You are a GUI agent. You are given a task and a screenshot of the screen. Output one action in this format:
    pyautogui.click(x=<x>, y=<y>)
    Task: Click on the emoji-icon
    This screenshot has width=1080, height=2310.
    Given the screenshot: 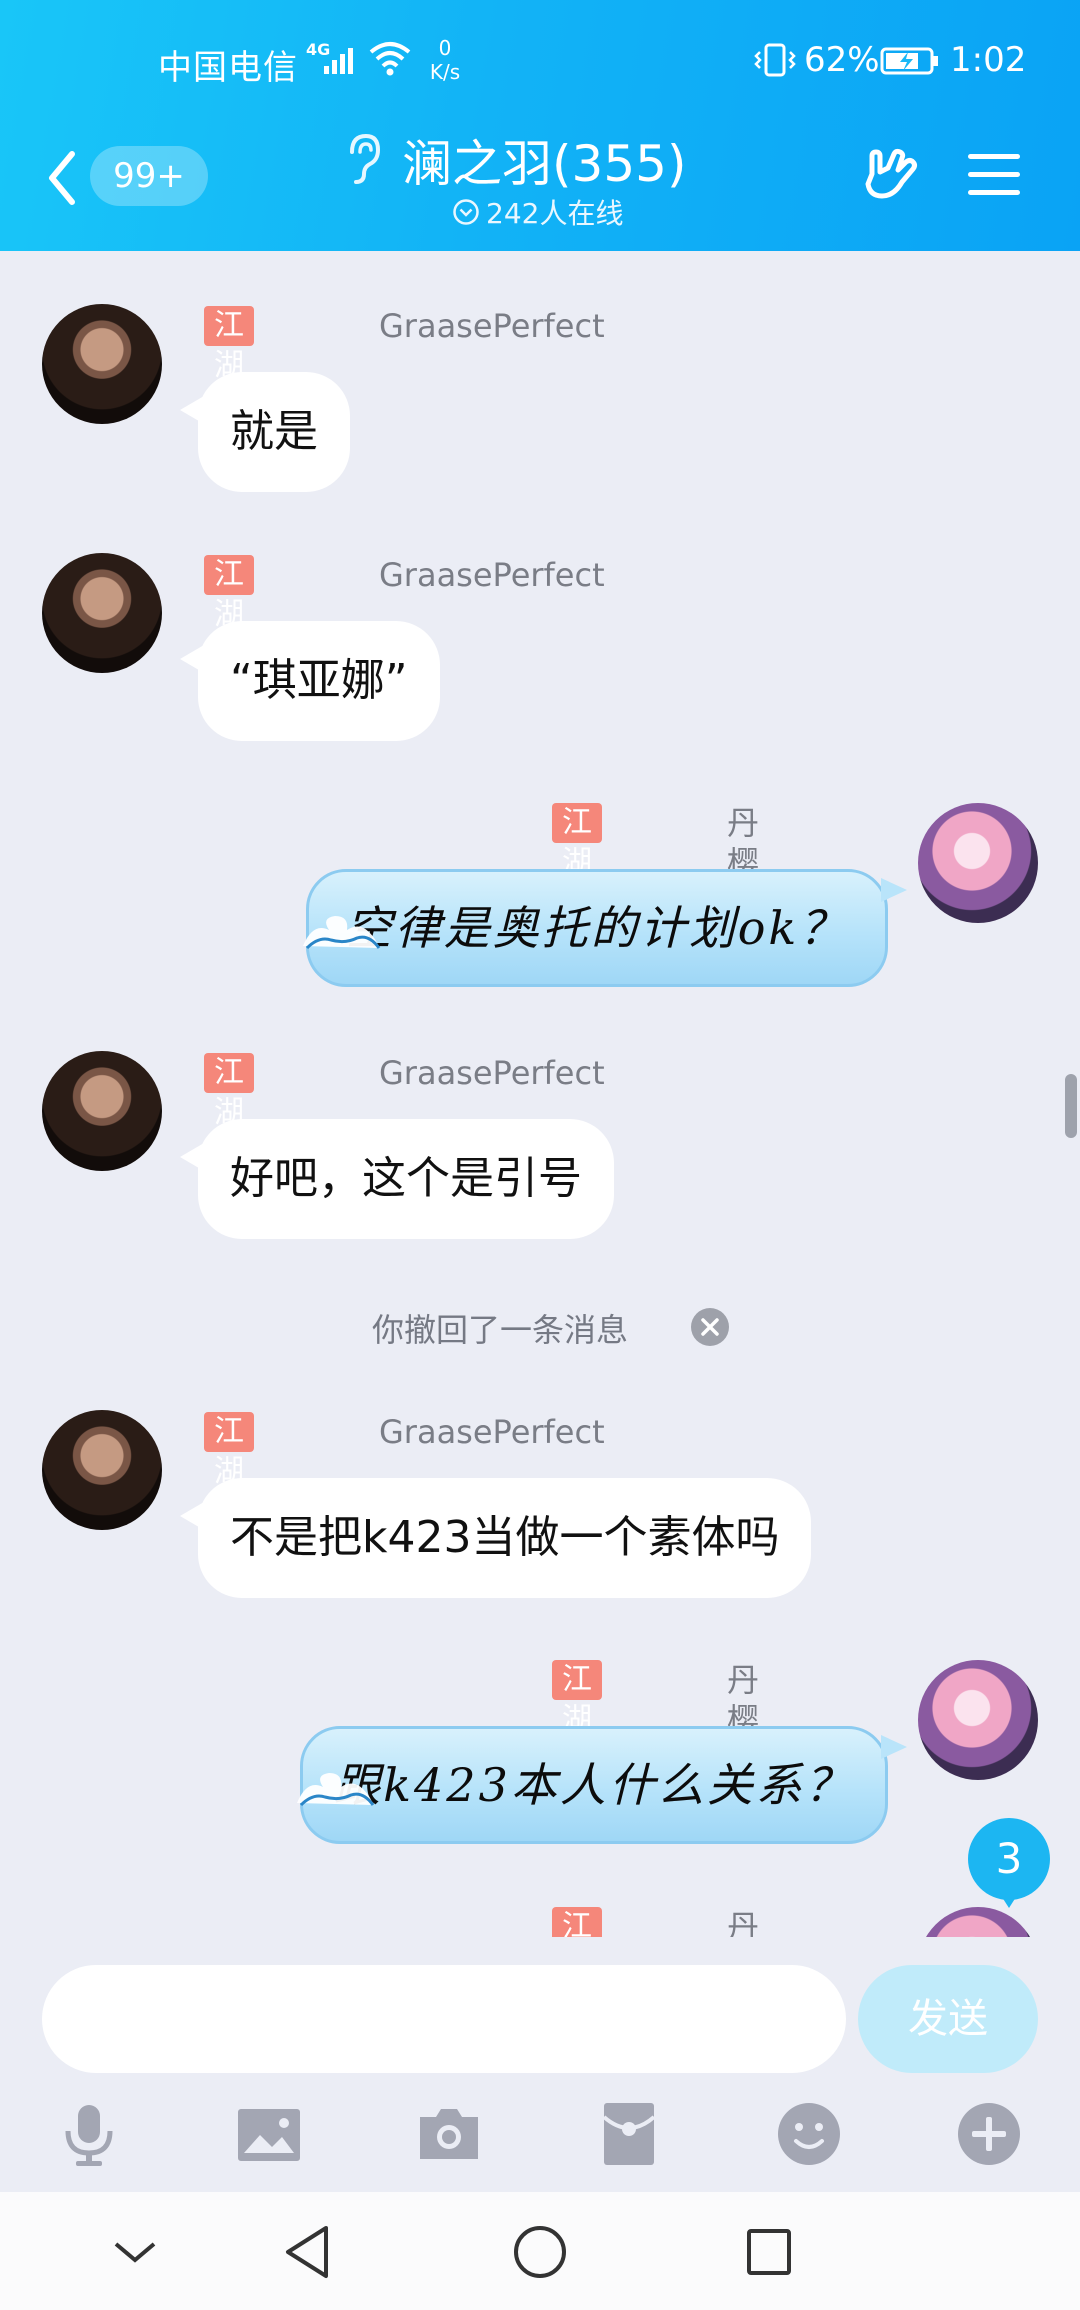 What is the action you would take?
    pyautogui.click(x=809, y=2134)
    